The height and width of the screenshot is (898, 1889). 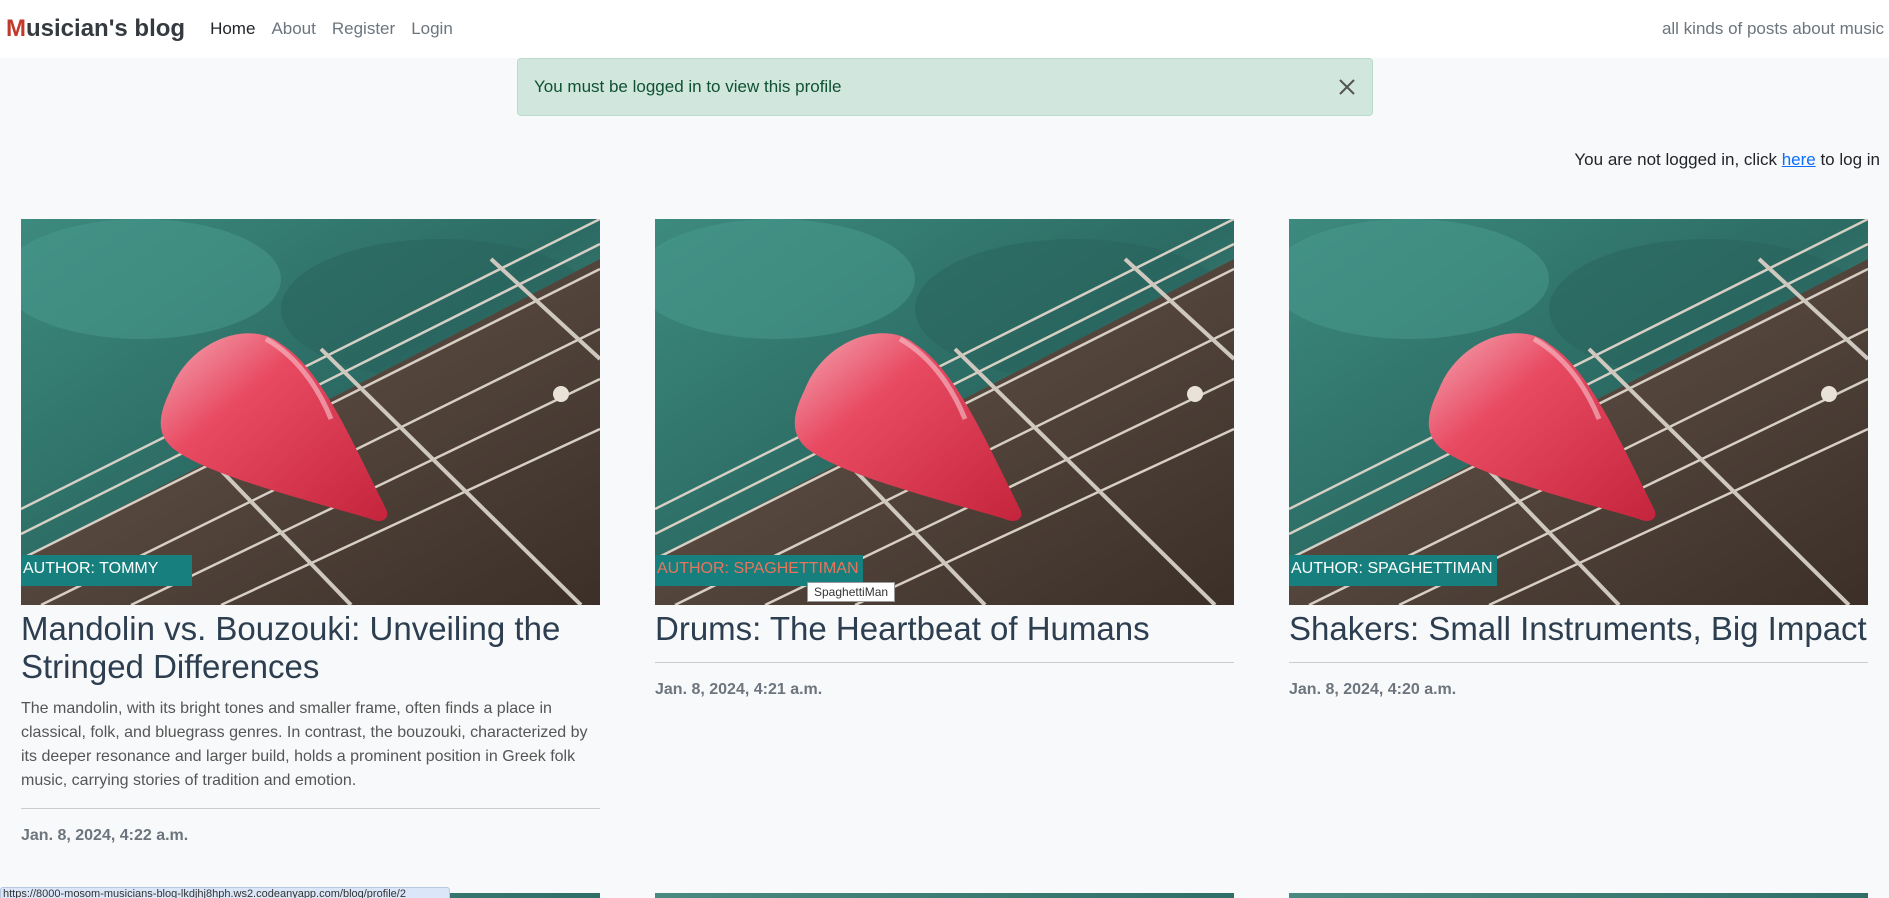 I want to click on post-date: Jan. 8, 2024, 4:20 a.m., so click(x=1373, y=689).